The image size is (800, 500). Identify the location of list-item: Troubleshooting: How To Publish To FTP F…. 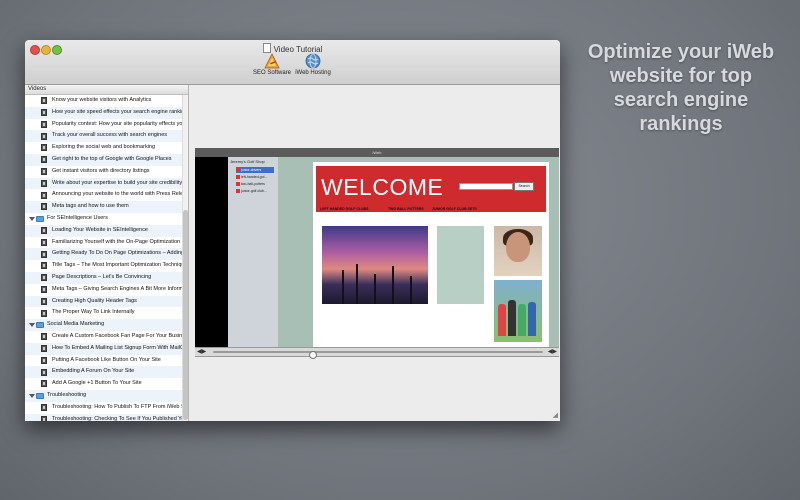
(106, 408).